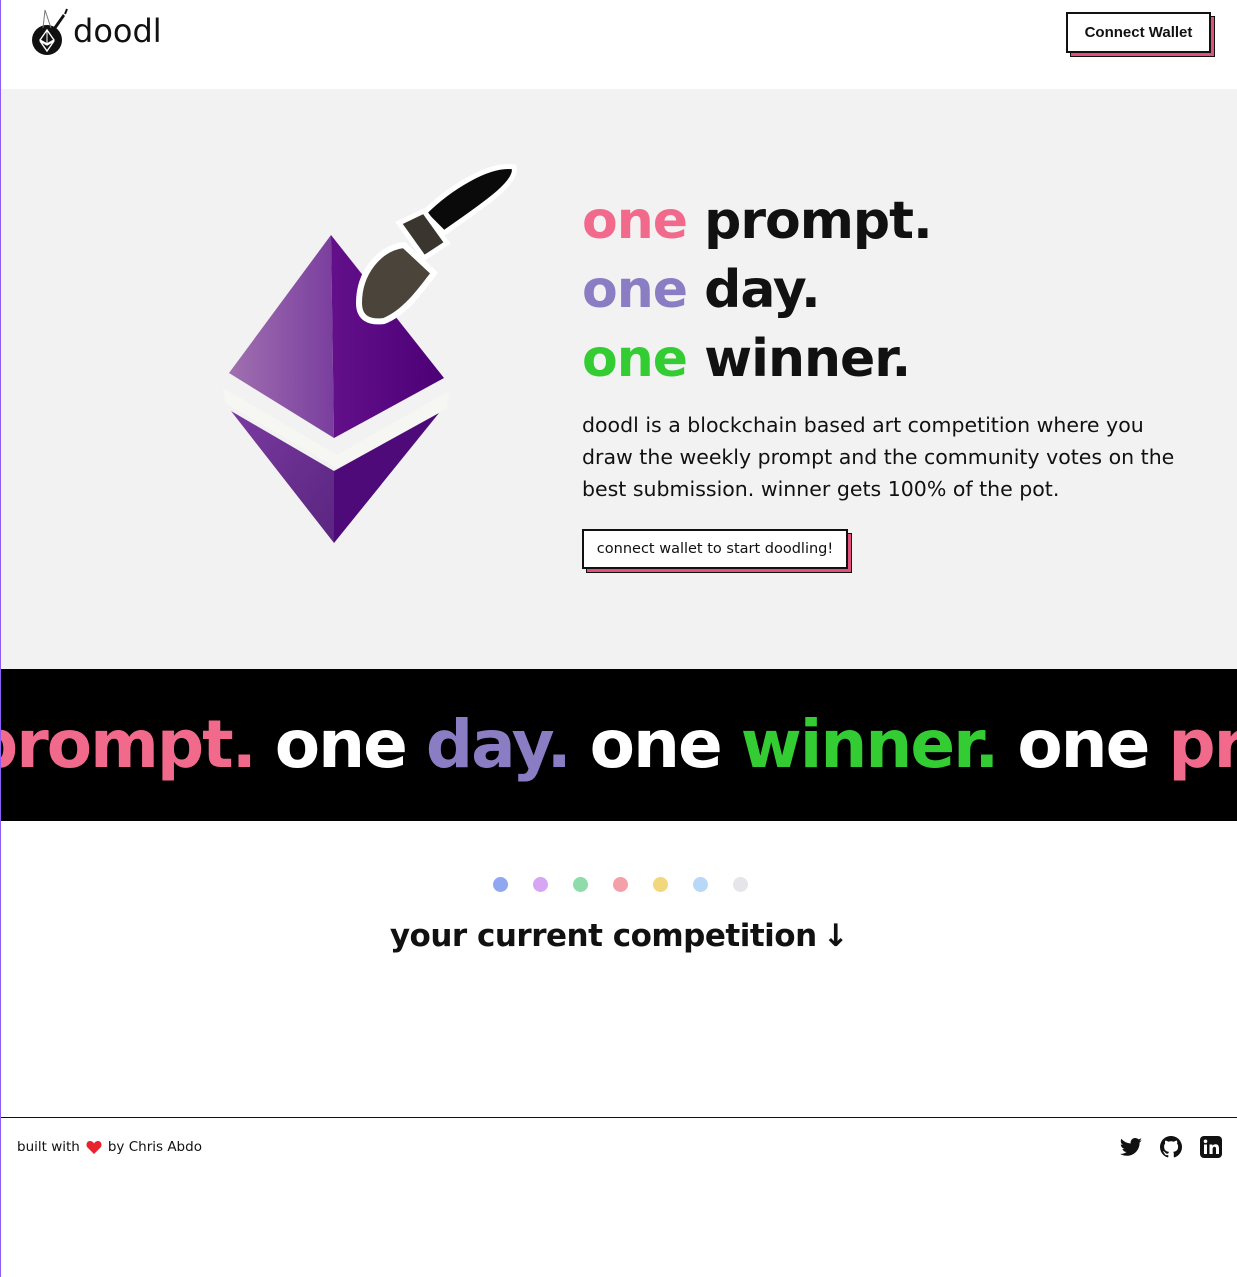 This screenshot has height=1277, width=1237. Describe the element at coordinates (1131, 1147) in the screenshot. I see `twitter-icon` at that location.